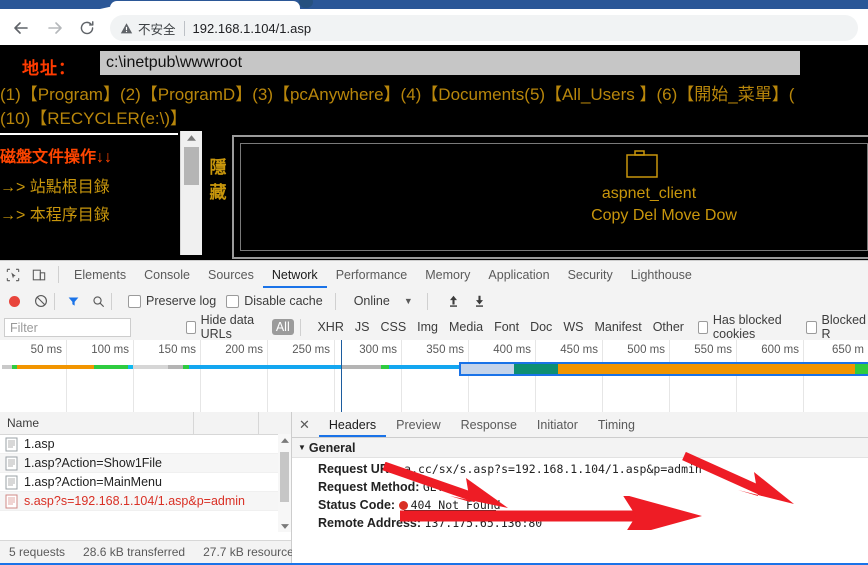  Describe the element at coordinates (479, 301) in the screenshot. I see `download-arrow-icon` at that location.